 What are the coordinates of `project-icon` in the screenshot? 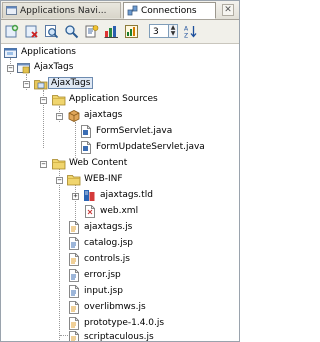 It's located at (41, 83).